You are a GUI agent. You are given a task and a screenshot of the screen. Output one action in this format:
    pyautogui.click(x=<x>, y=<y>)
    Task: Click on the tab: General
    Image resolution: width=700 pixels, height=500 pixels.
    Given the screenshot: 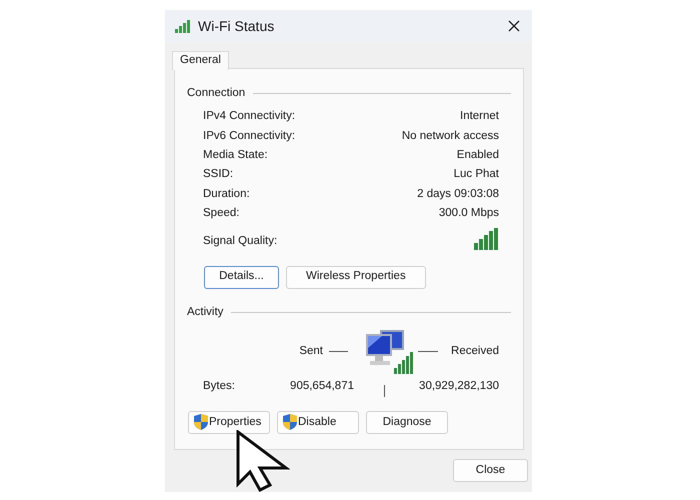 What is the action you would take?
    pyautogui.click(x=200, y=60)
    